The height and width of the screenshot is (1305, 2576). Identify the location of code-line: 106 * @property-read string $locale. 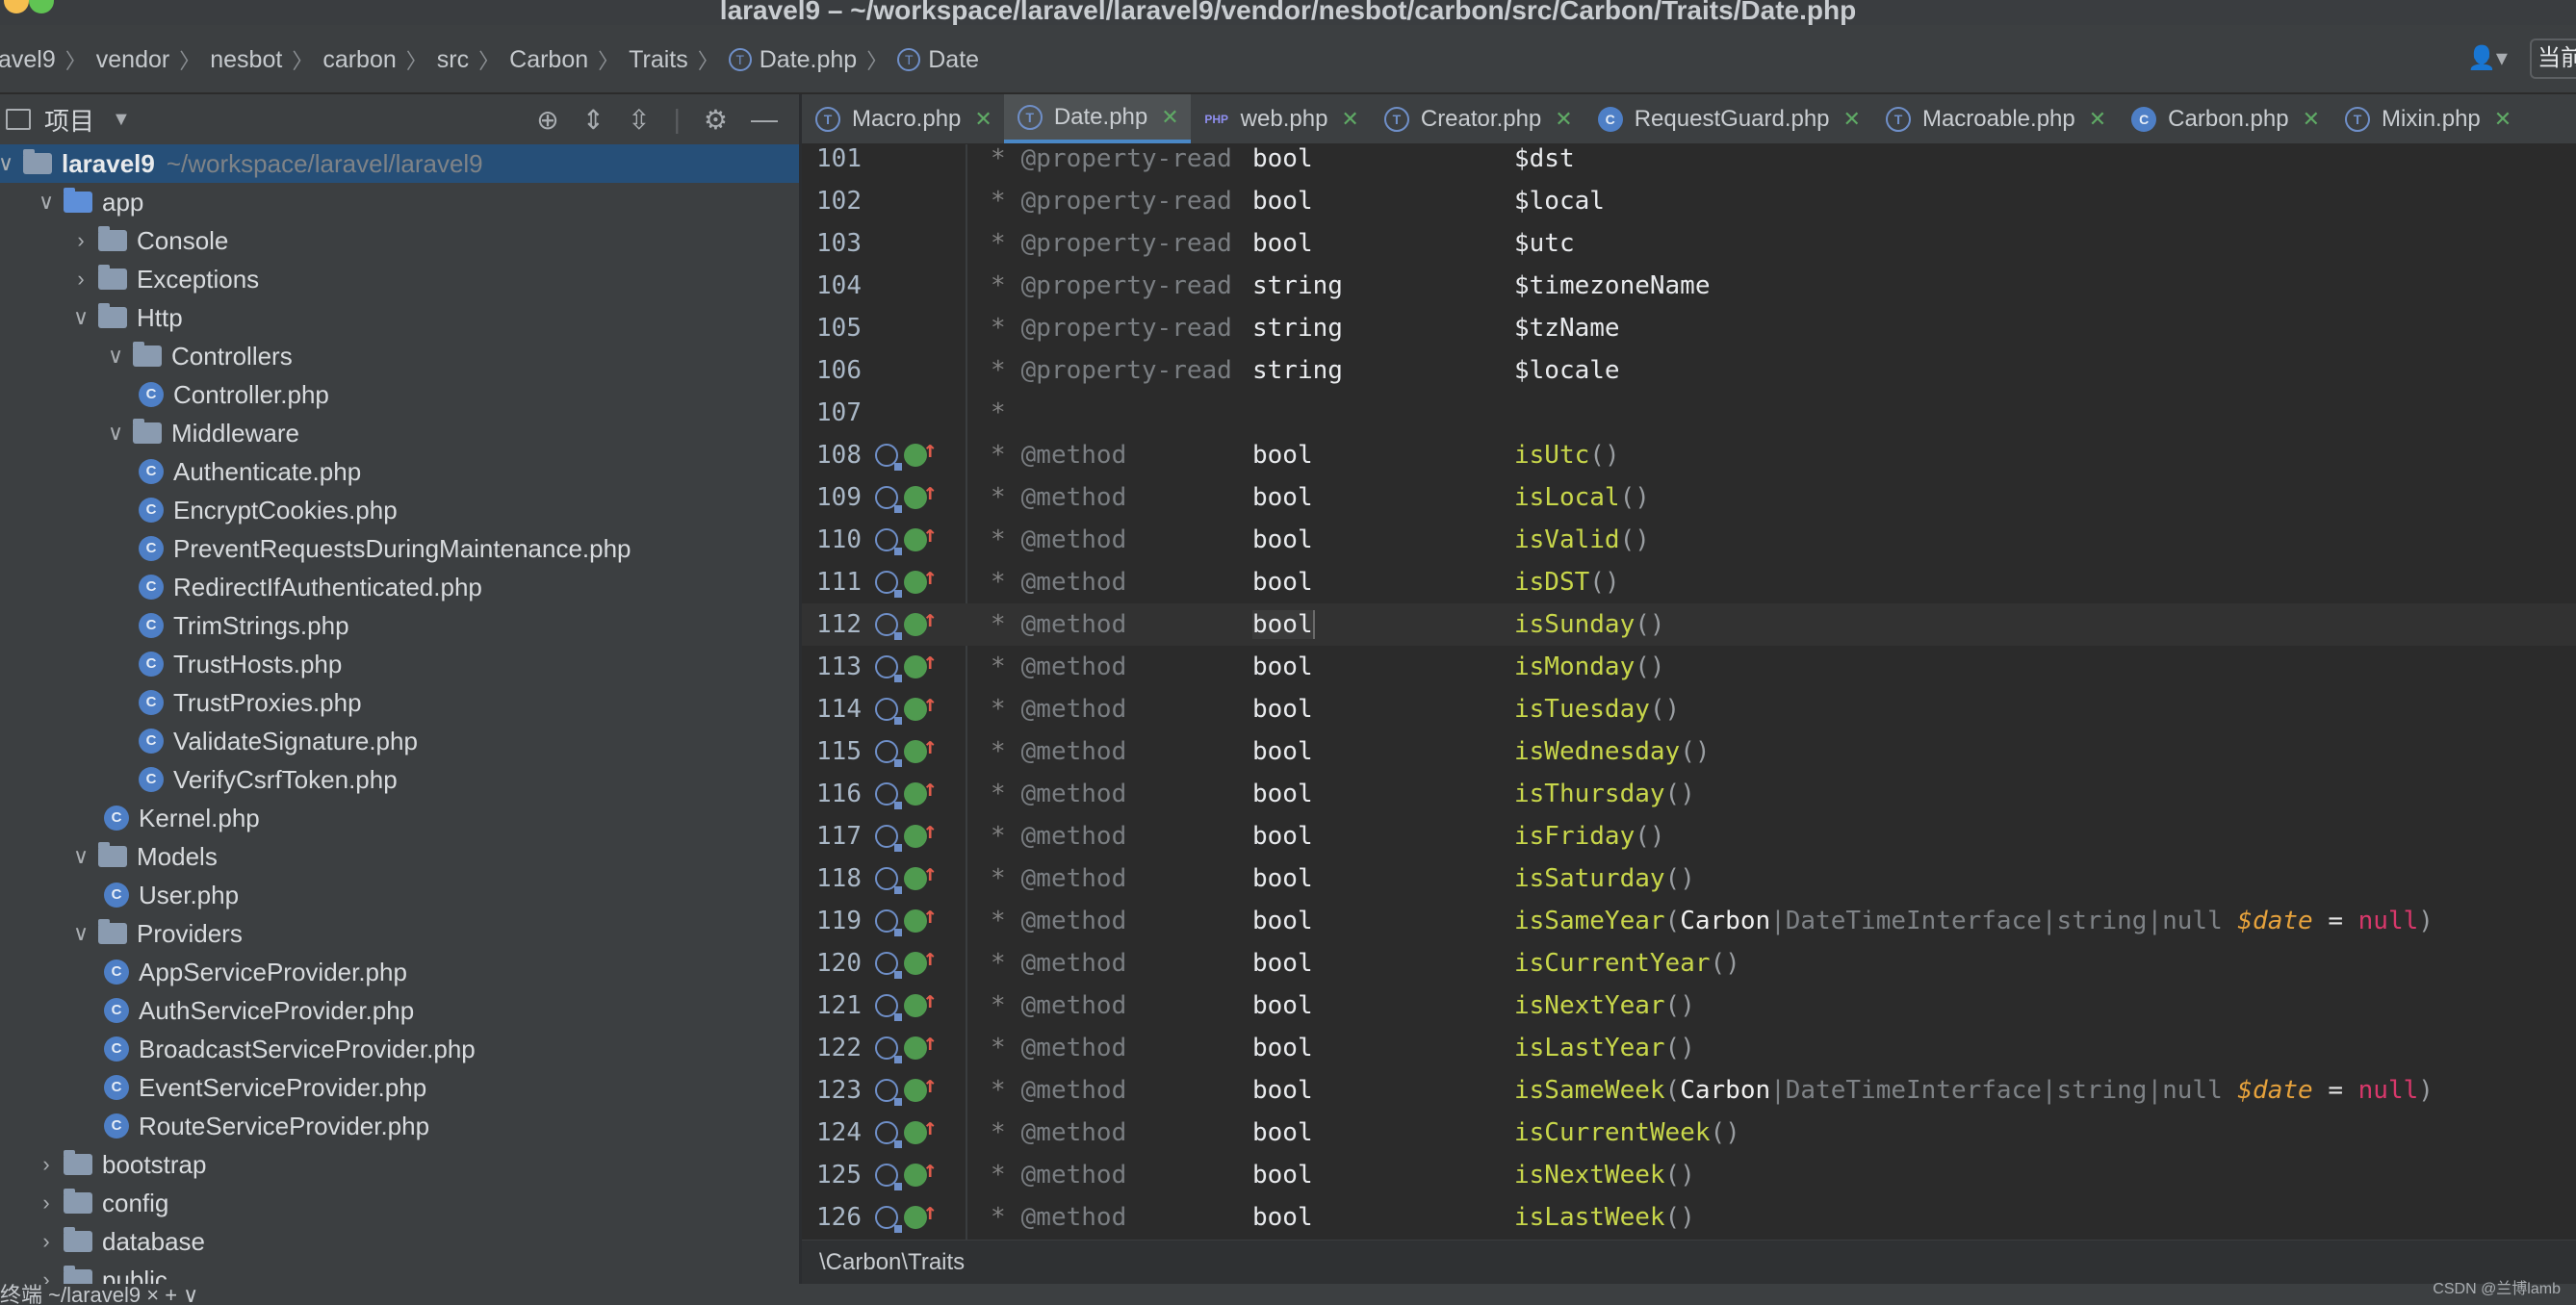
(1689, 370).